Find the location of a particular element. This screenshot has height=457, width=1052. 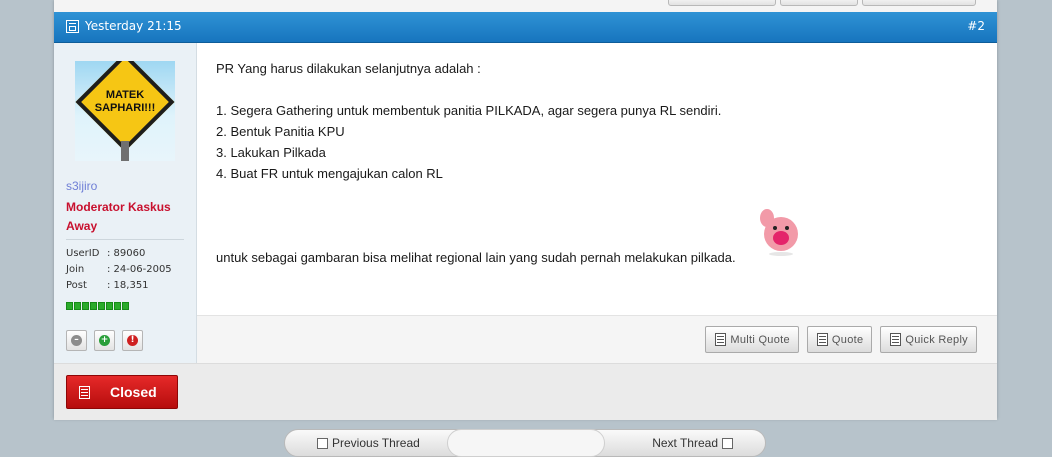

quick-reply-label: Quick Reply is located at coordinates (936, 339).